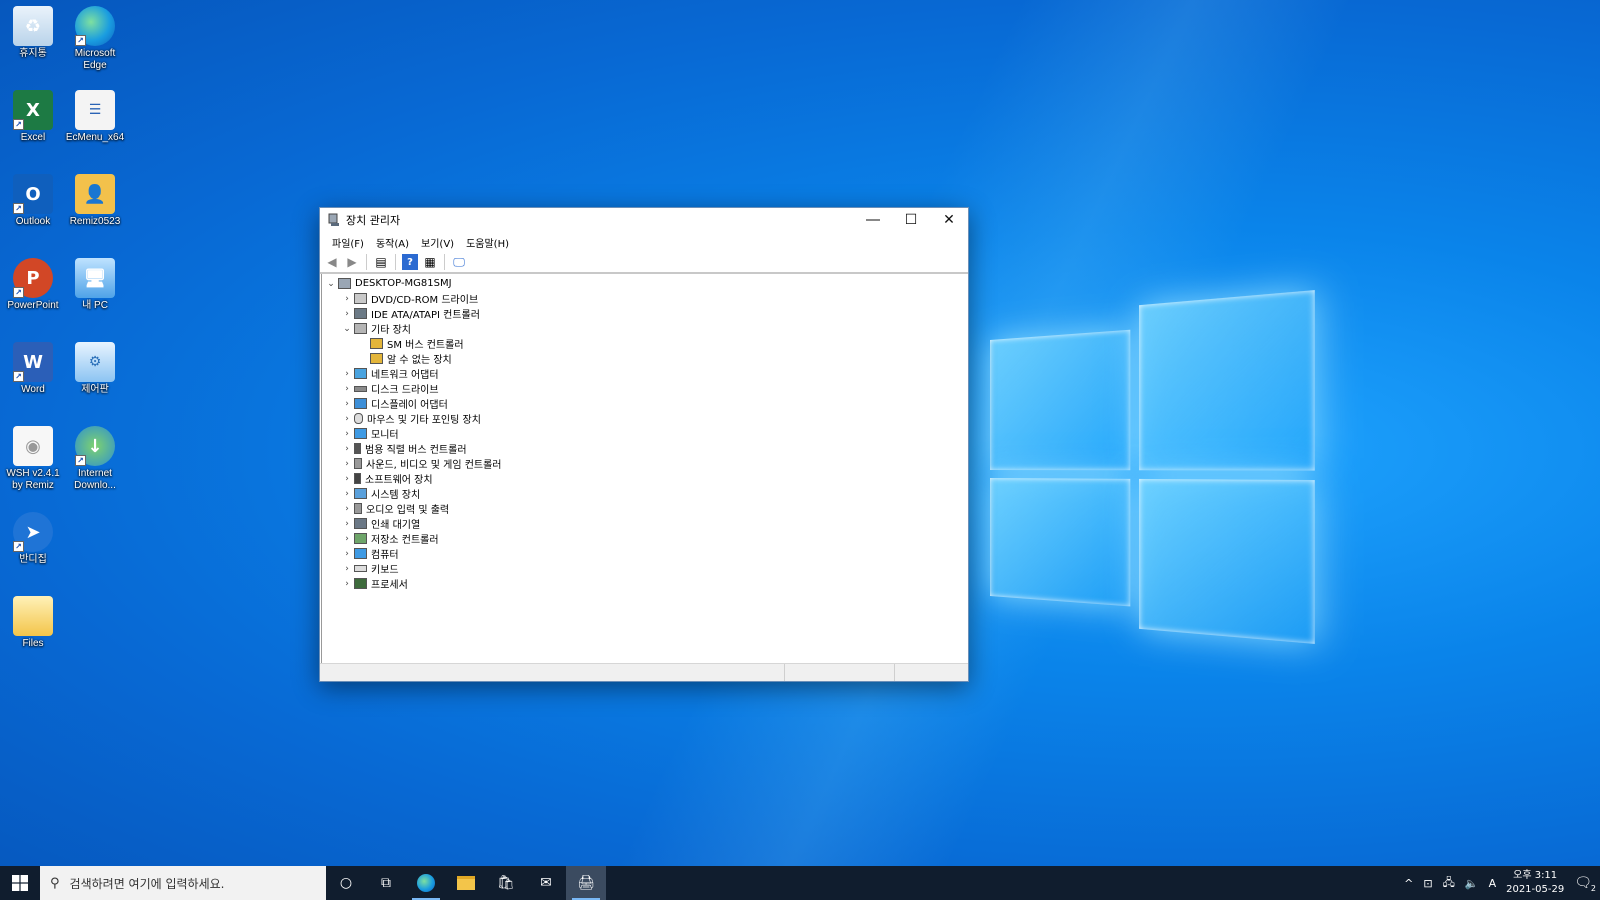  Describe the element at coordinates (487, 242) in the screenshot. I see `menu-help: 도움말(H)` at that location.